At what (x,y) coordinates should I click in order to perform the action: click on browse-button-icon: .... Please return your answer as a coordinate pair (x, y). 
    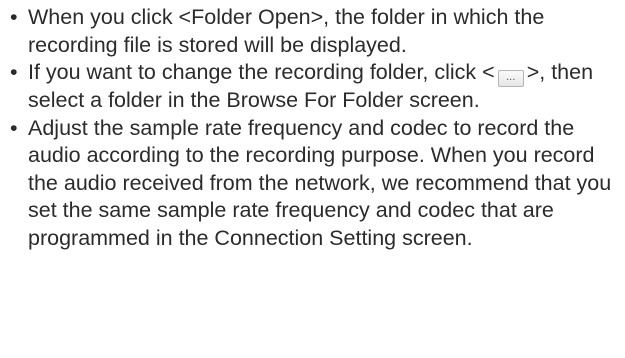
    Looking at the image, I should click on (510, 78).